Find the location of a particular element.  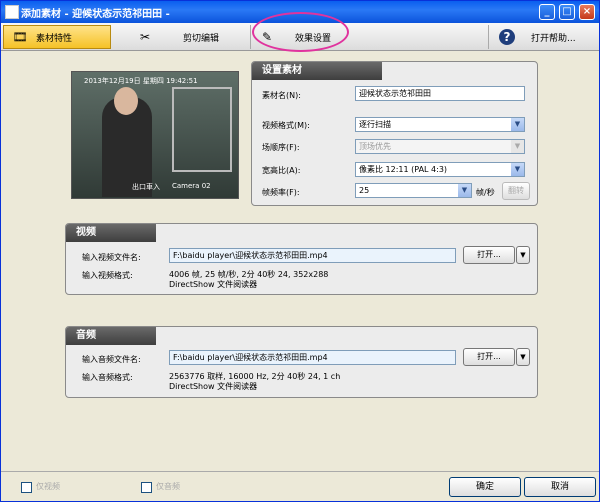

field-order-value: 顶场优先 is located at coordinates (375, 146).